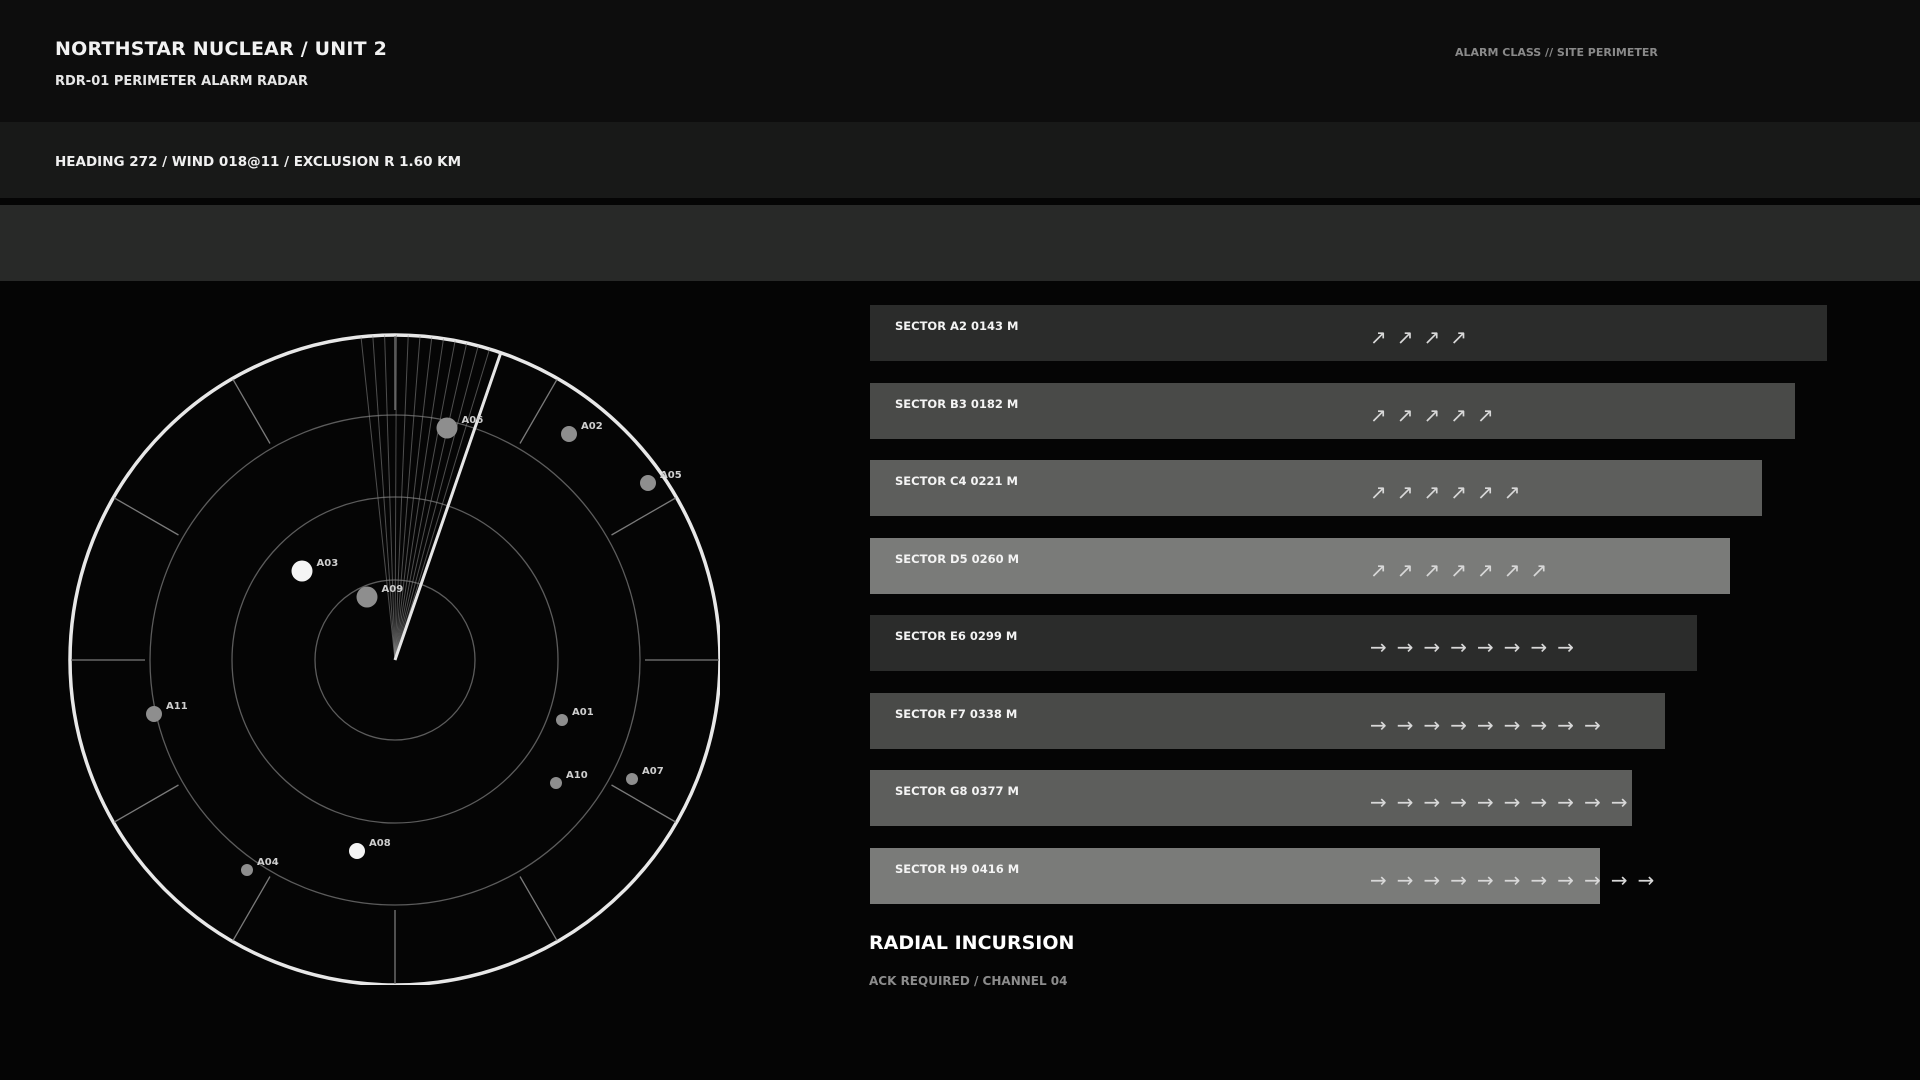 Image resolution: width=1920 pixels, height=1080 pixels. What do you see at coordinates (1517, 879) in the screenshot?
I see `sector-trend-arrows: →→→→→→→→→→→` at bounding box center [1517, 879].